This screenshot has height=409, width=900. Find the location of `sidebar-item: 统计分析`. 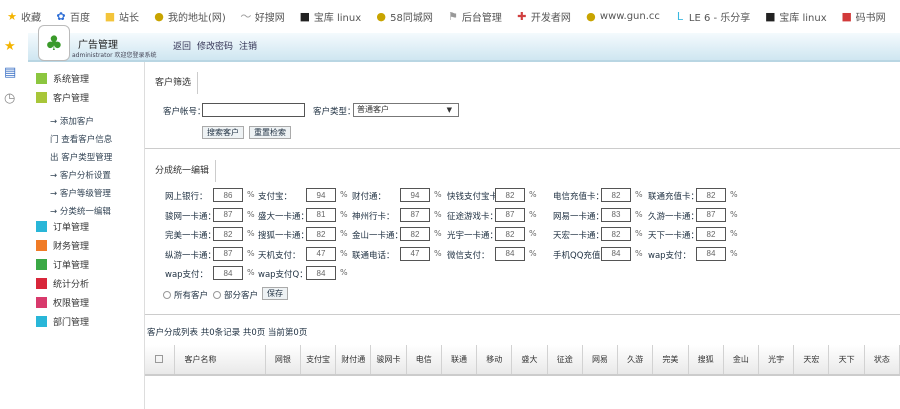

sidebar-item: 统计分析 is located at coordinates (62, 283).